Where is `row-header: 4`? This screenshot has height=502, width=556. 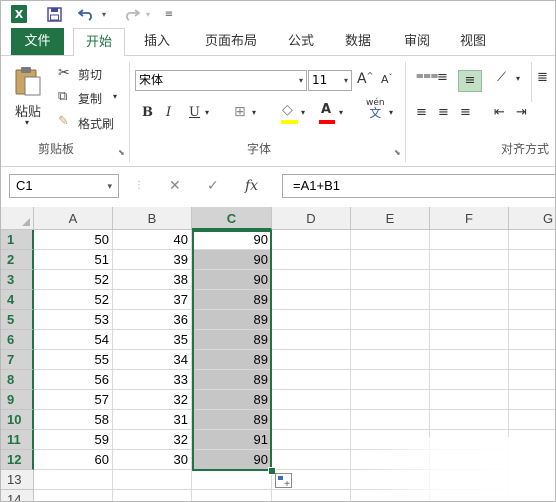
row-header: 4 is located at coordinates (17, 300).